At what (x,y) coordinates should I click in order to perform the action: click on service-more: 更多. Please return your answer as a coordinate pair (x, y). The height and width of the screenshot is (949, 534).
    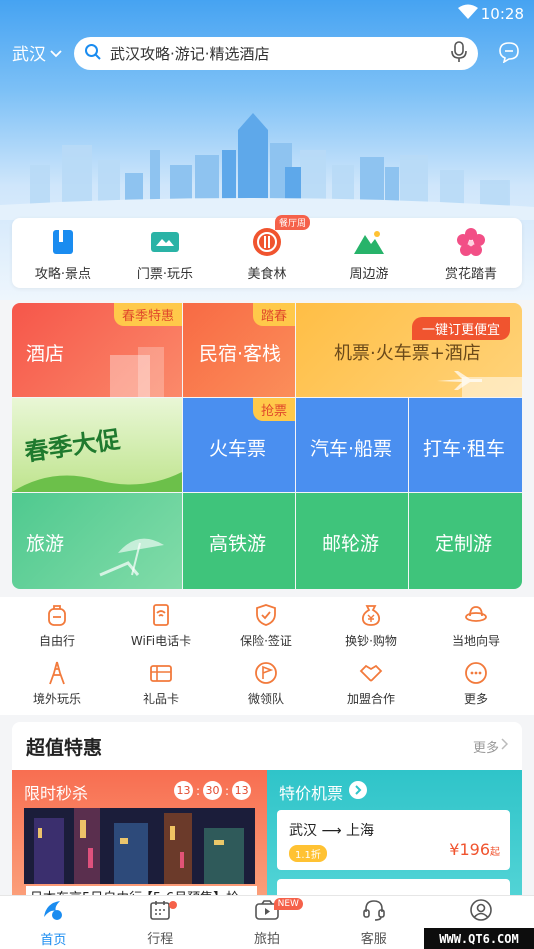
    Looking at the image, I should click on (476, 683).